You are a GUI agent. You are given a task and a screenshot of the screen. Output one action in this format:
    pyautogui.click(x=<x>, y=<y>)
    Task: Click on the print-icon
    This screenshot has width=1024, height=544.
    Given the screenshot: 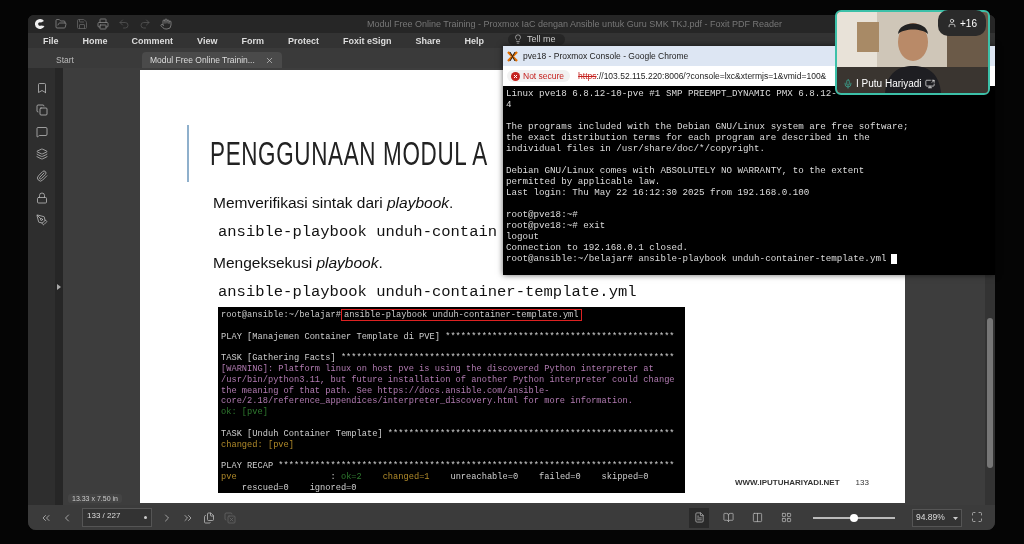 What is the action you would take?
    pyautogui.click(x=103, y=24)
    